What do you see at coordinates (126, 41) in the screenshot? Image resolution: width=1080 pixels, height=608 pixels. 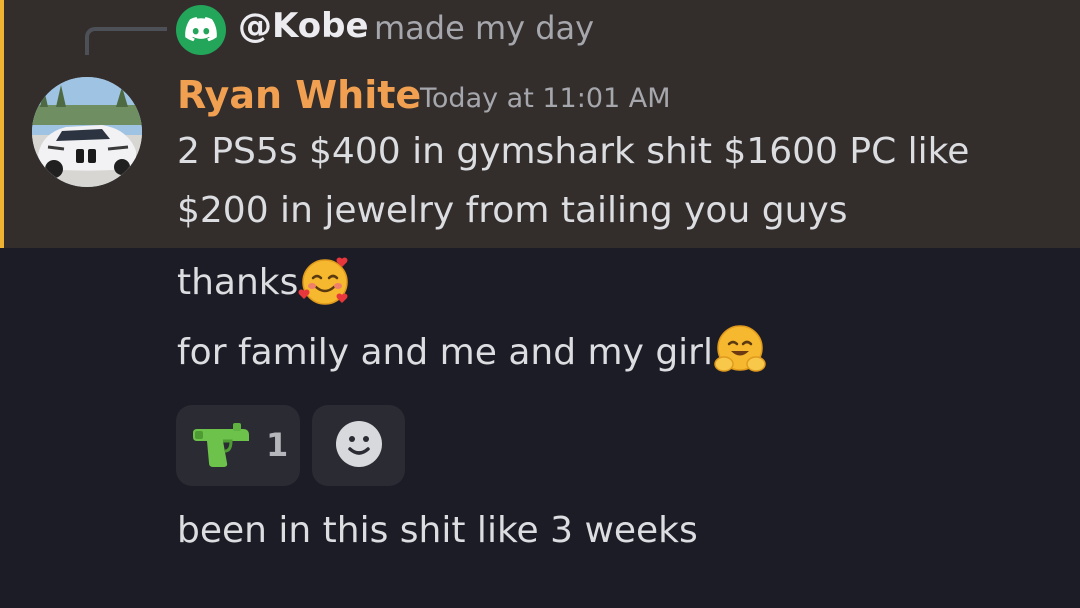 I see `reply-spine` at bounding box center [126, 41].